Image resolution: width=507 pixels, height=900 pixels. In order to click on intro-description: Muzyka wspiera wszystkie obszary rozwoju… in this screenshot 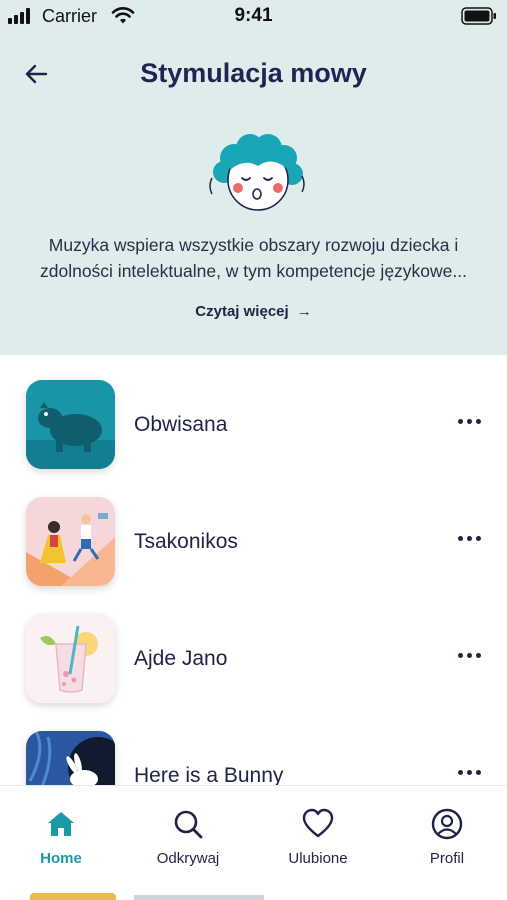, I will do `click(253, 258)`.